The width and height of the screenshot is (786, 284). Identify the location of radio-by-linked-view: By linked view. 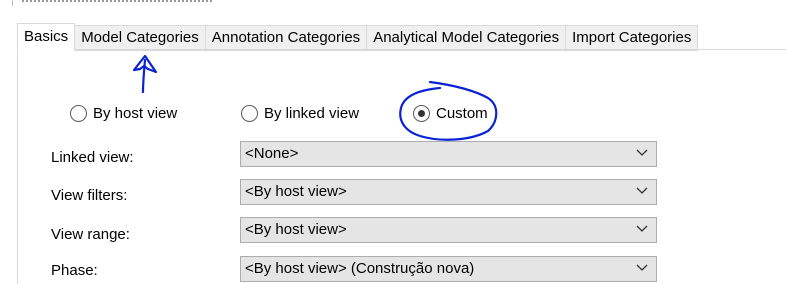
(300, 113).